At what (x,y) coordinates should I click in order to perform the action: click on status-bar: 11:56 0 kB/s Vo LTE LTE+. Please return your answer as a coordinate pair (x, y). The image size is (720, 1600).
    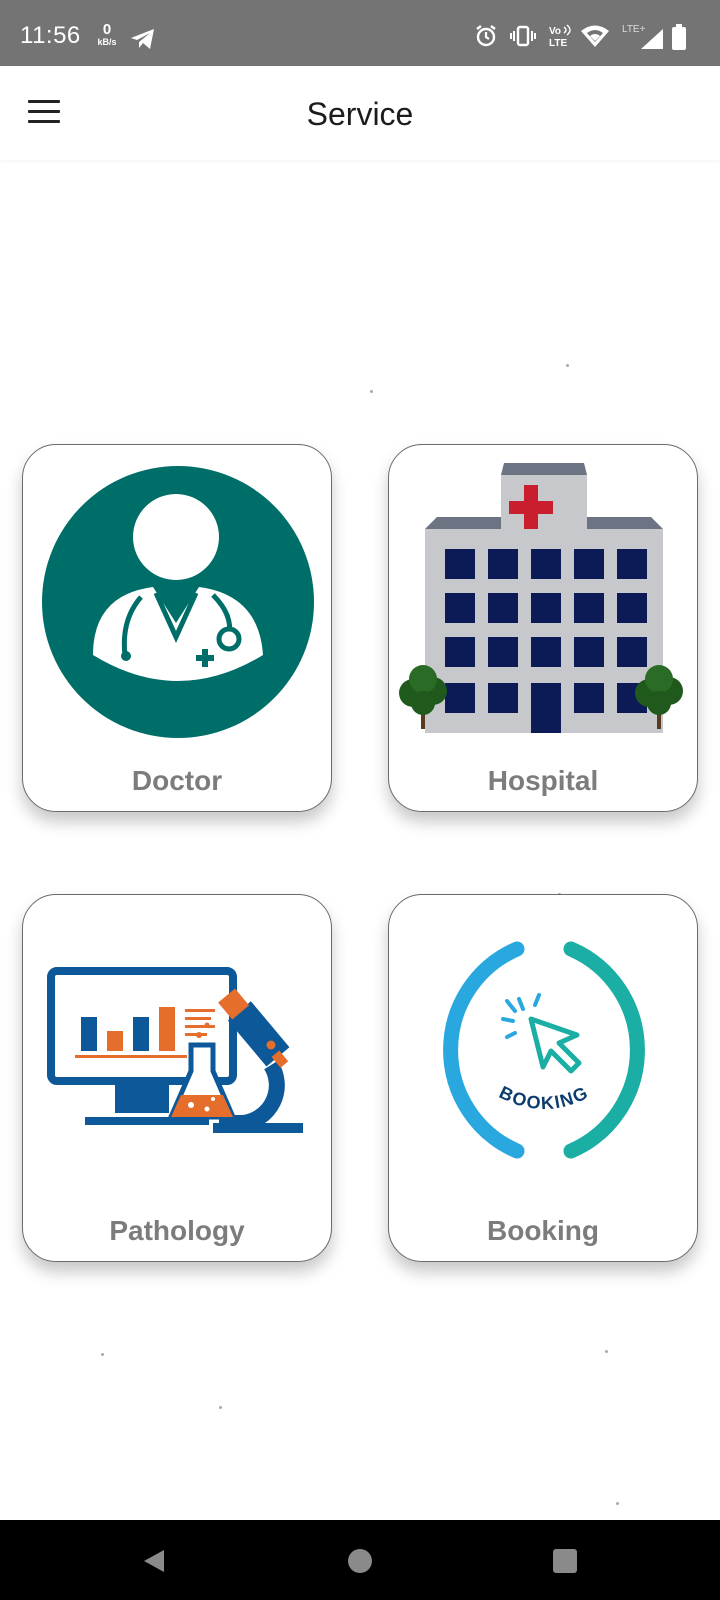
    Looking at the image, I should click on (360, 33).